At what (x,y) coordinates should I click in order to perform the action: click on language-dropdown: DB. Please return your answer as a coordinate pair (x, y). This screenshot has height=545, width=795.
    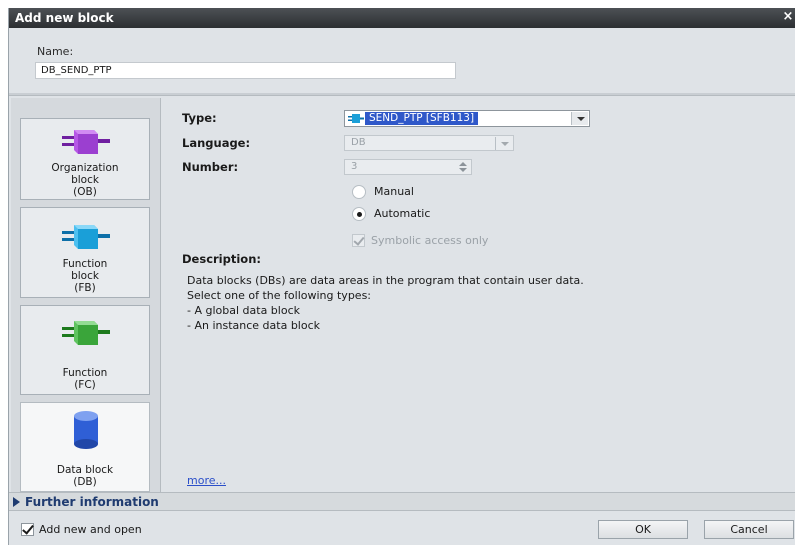
    Looking at the image, I should click on (429, 143).